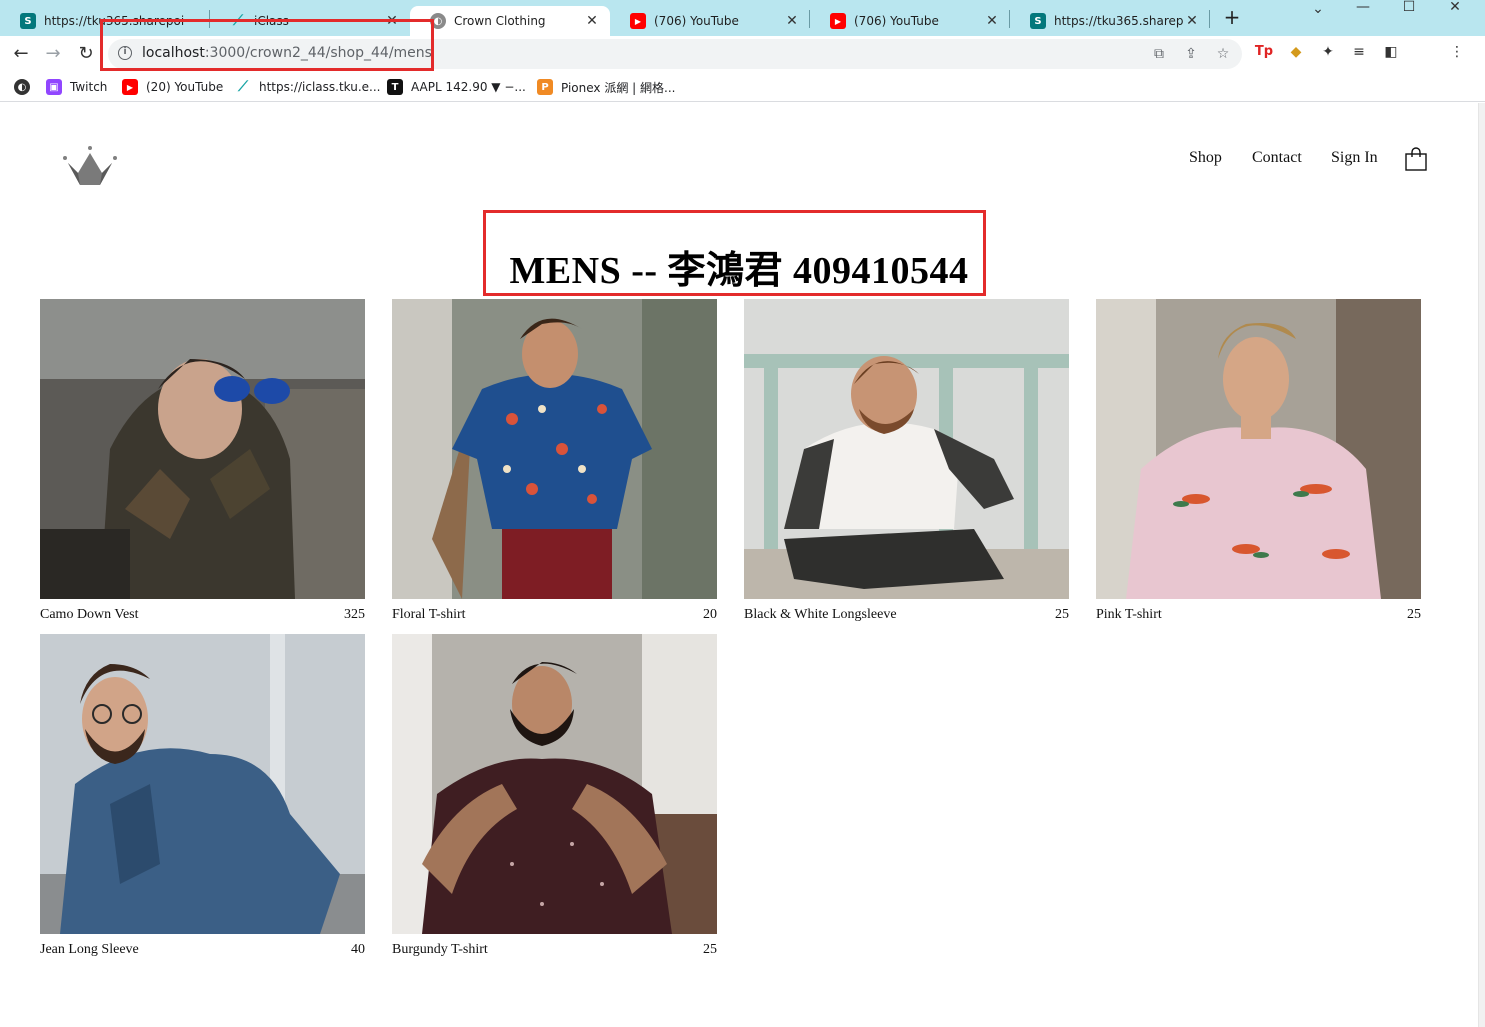 The width and height of the screenshot is (1485, 1027). I want to click on product-name: Black & White Longsleeve, so click(820, 614).